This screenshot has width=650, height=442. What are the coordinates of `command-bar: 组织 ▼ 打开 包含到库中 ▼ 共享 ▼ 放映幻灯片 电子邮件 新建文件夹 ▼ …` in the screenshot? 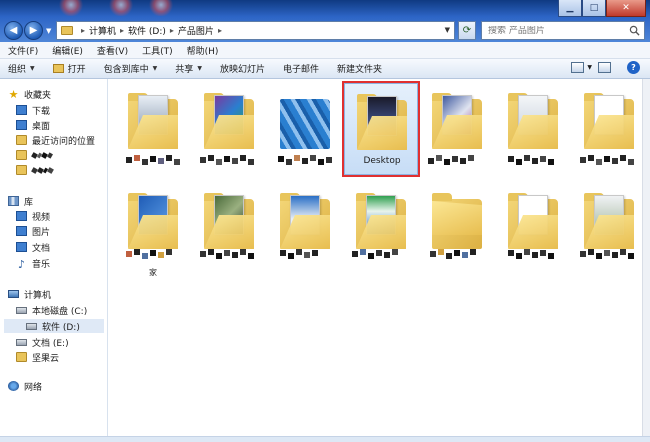 It's located at (325, 69).